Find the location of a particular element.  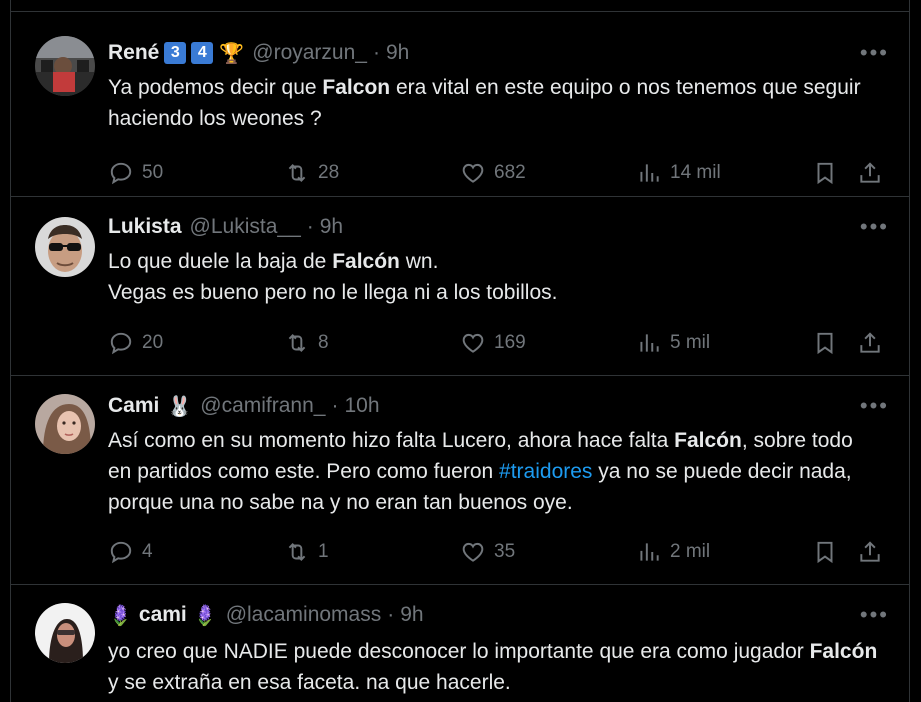

views-button: 14 mil is located at coordinates (678, 173).